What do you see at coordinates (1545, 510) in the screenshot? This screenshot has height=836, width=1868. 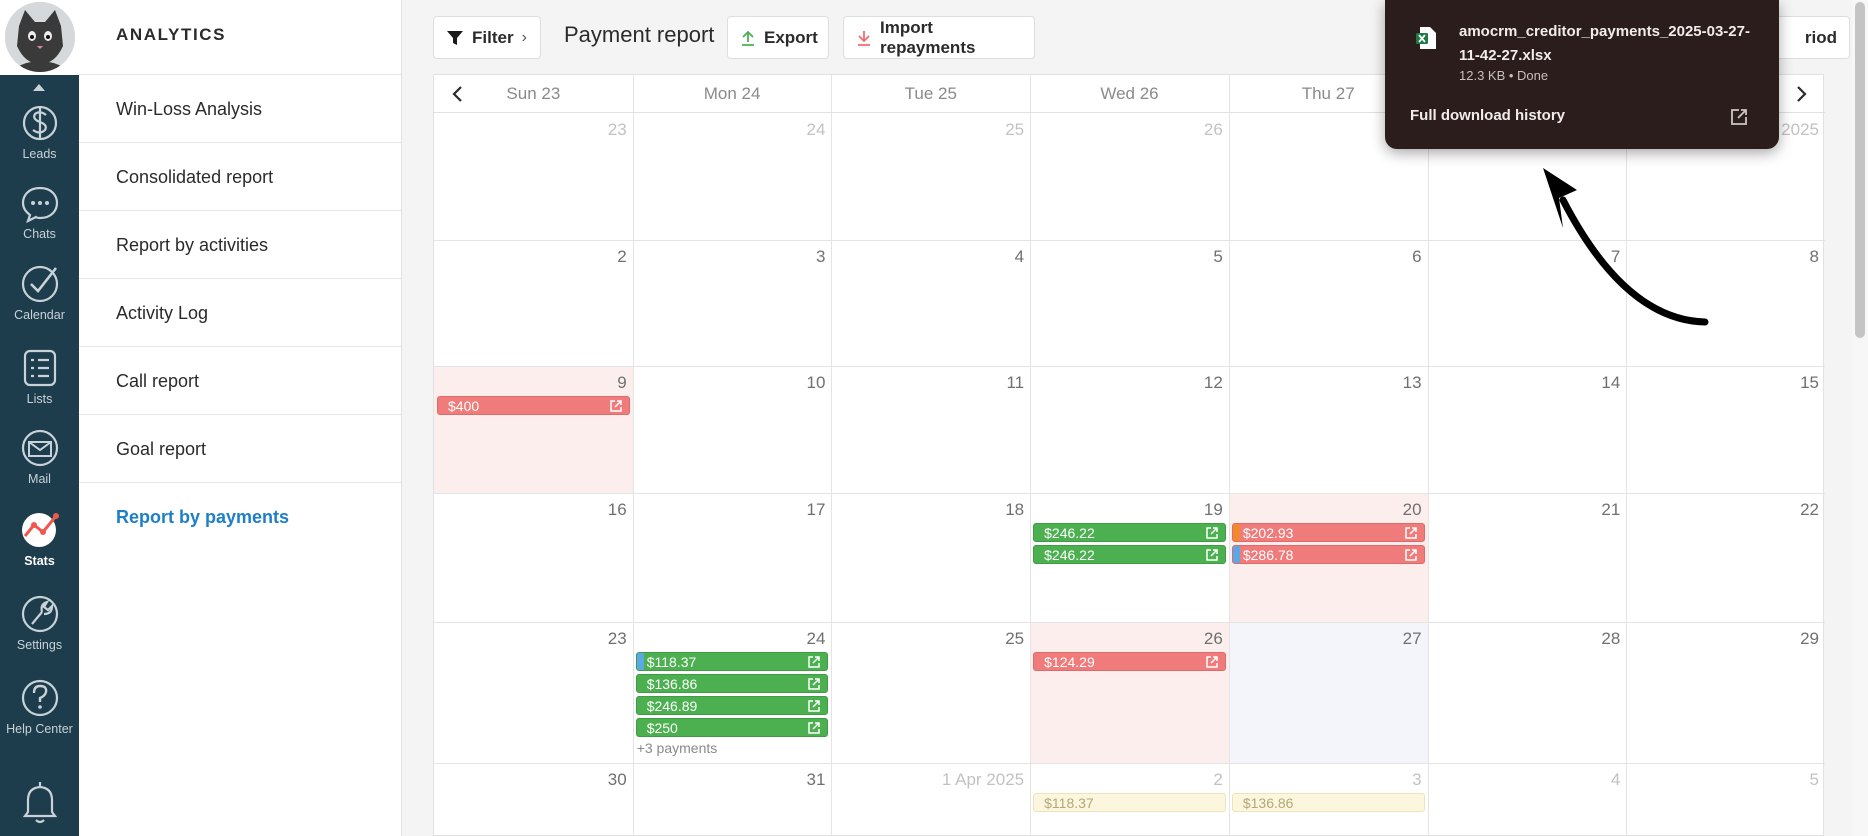 I see `day-number: 21` at bounding box center [1545, 510].